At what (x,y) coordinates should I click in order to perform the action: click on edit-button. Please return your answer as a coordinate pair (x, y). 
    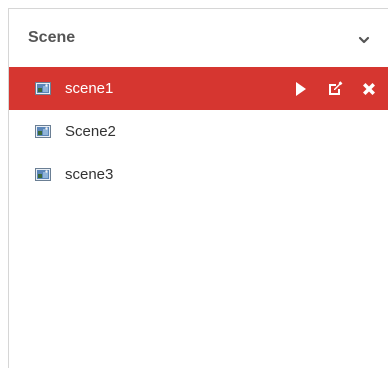
    Looking at the image, I should click on (335, 89).